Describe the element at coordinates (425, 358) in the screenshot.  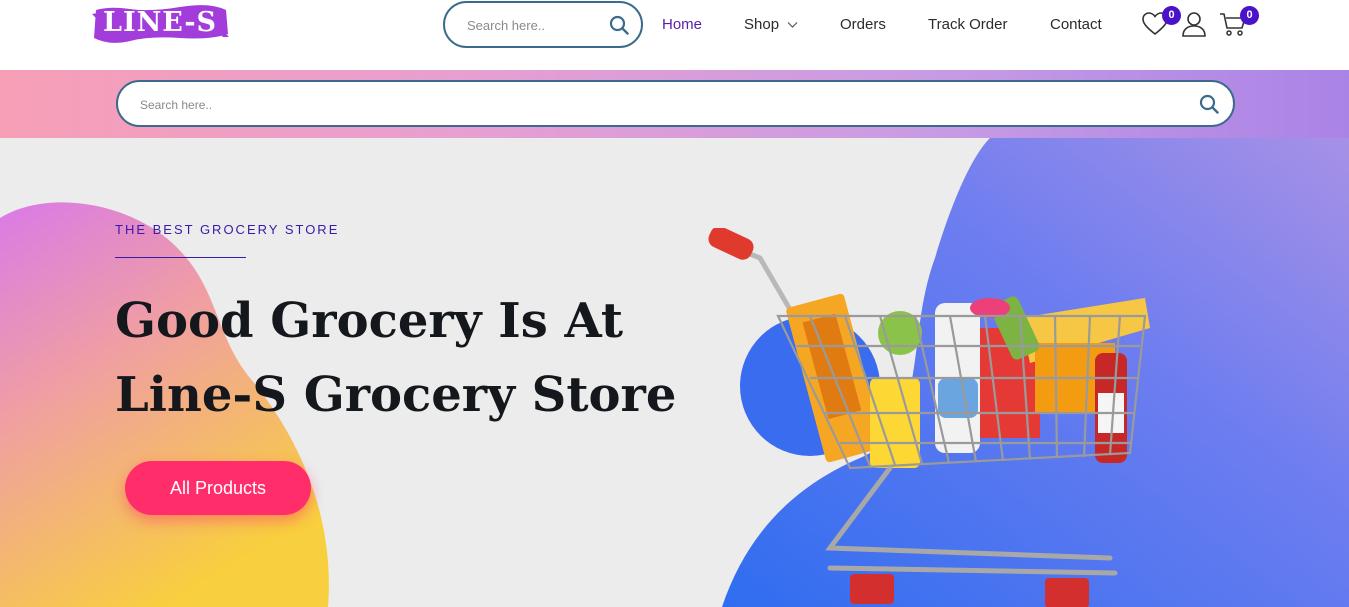
I see `hero-headline: Good Grocery Is At Line-S Grocery Store` at that location.